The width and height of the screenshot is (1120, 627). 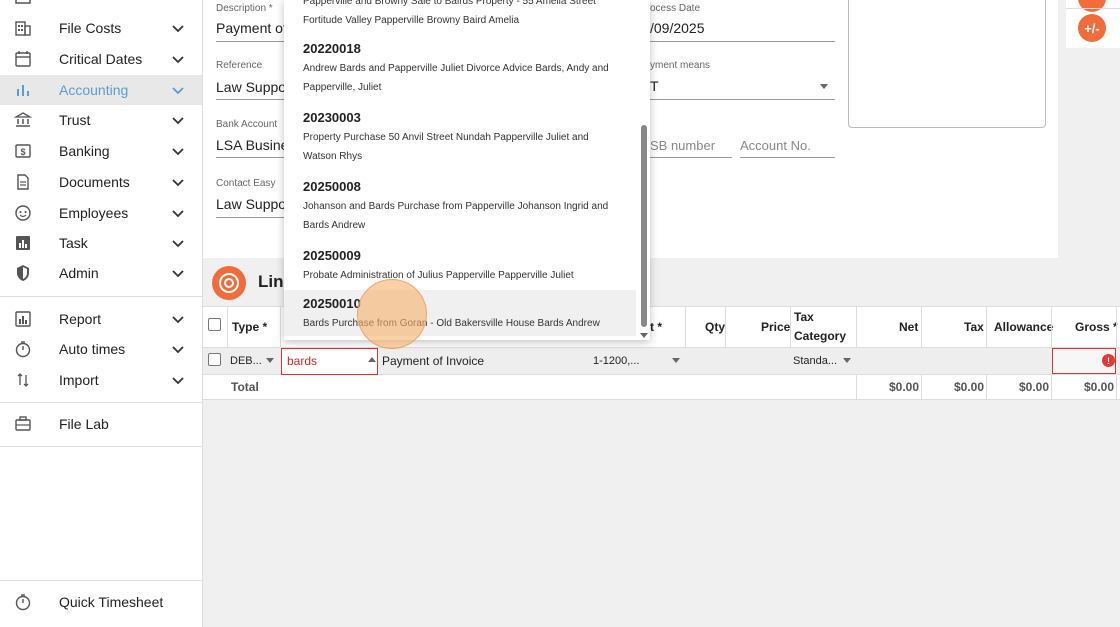 I want to click on row-description-field: Payment of Invoice, so click(x=433, y=361).